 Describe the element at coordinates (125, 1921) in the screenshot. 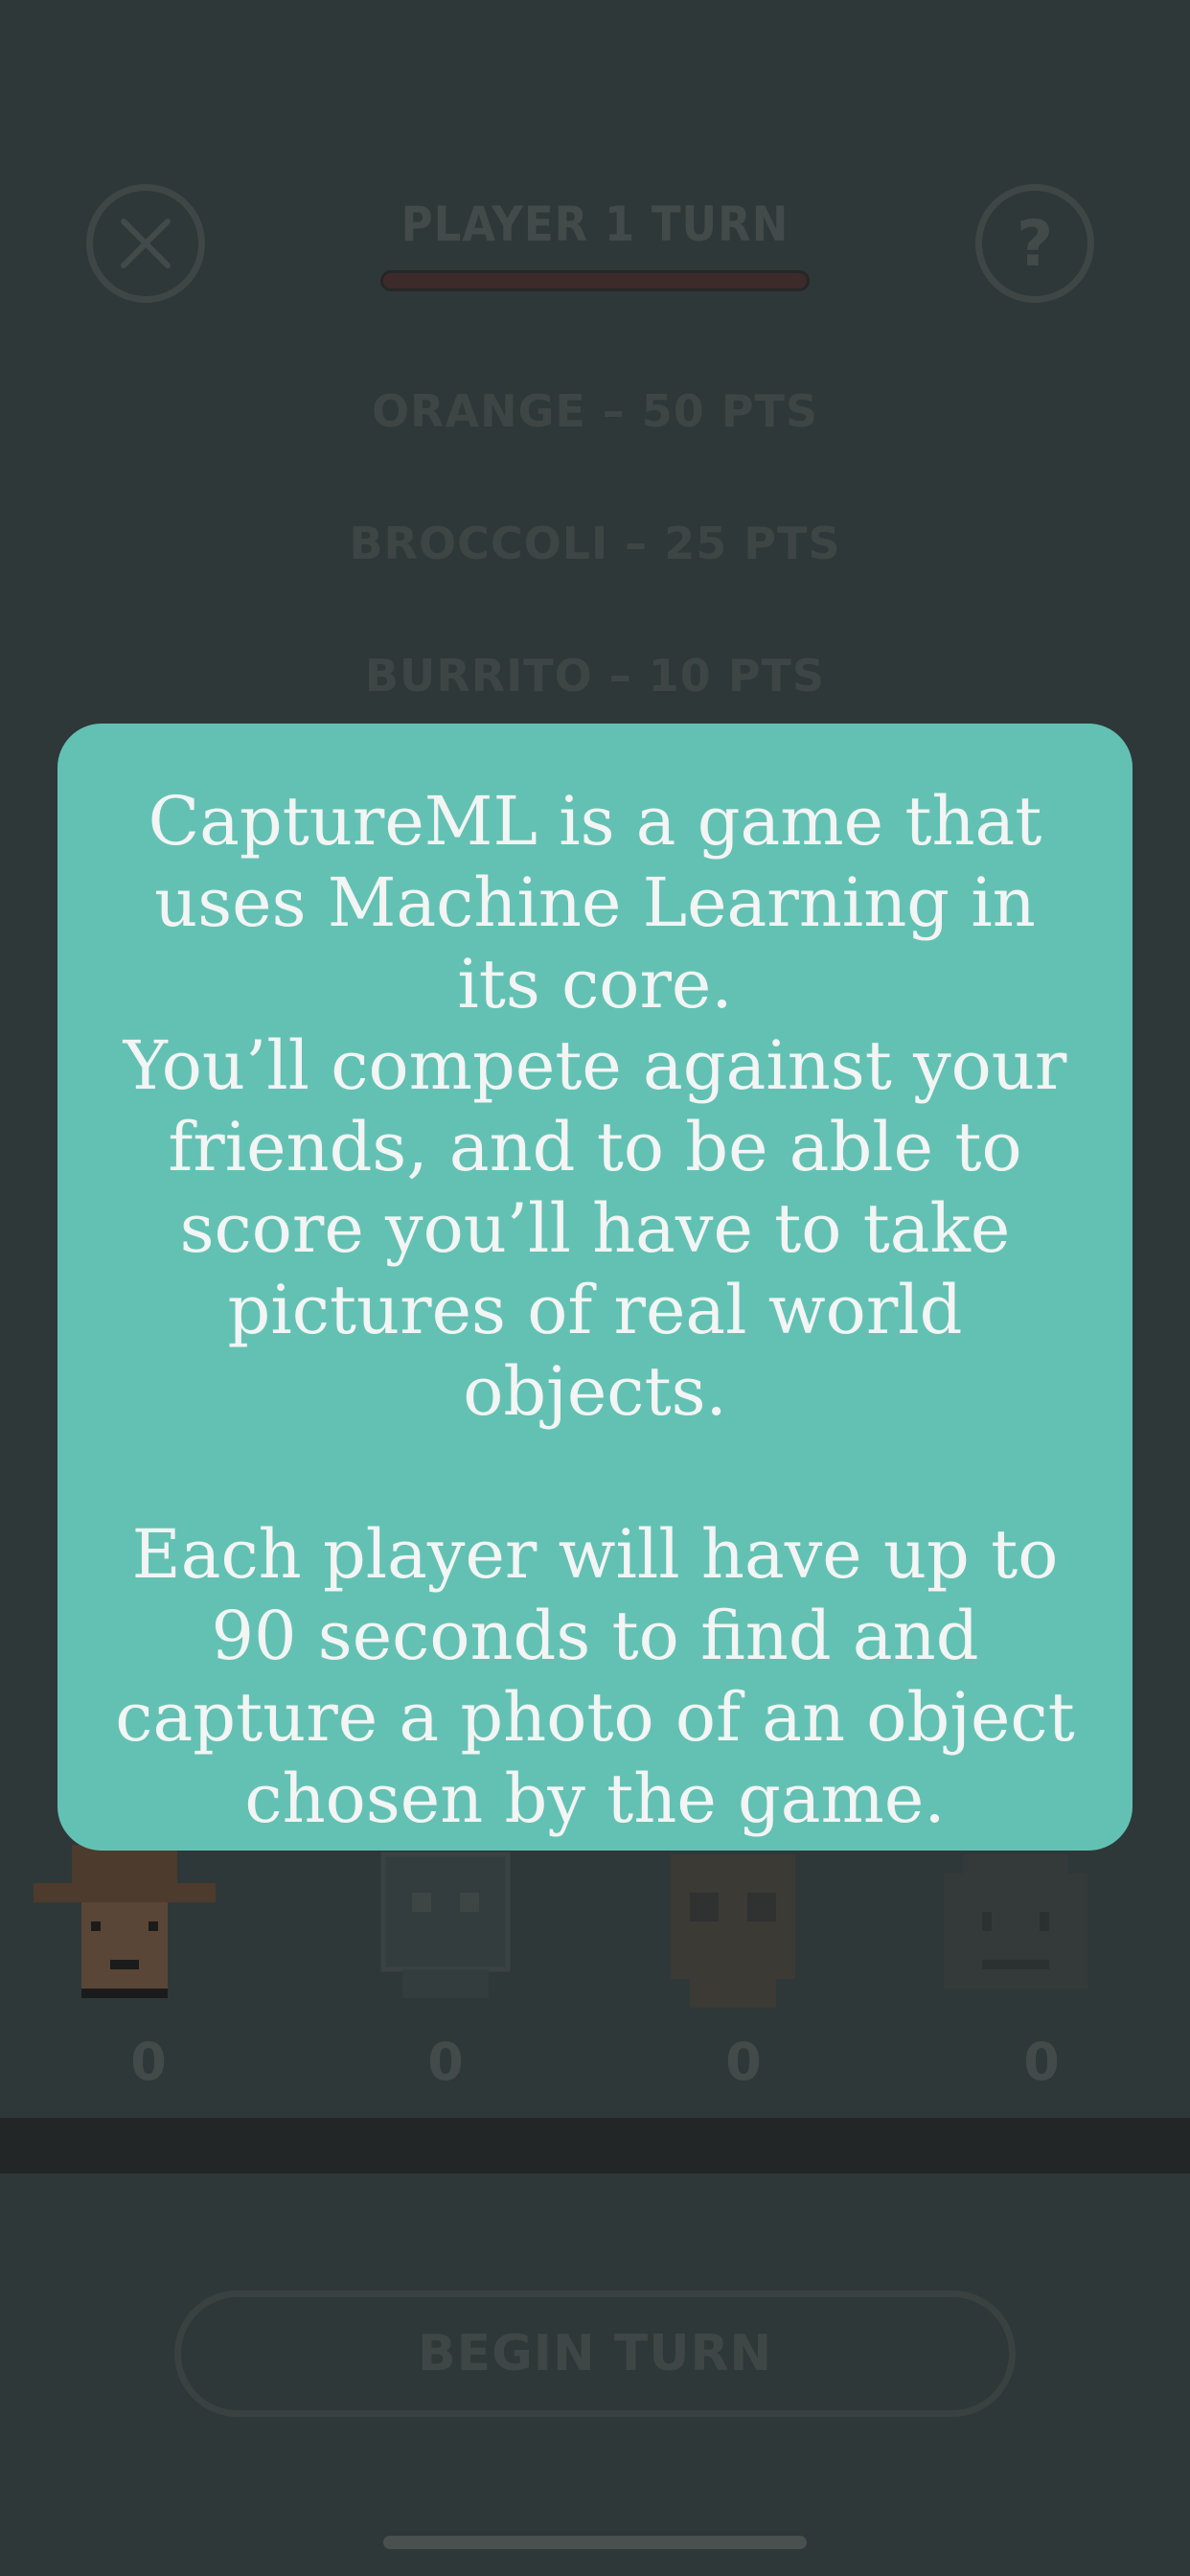

I see `player-1-avatar-cowboy-icon` at that location.